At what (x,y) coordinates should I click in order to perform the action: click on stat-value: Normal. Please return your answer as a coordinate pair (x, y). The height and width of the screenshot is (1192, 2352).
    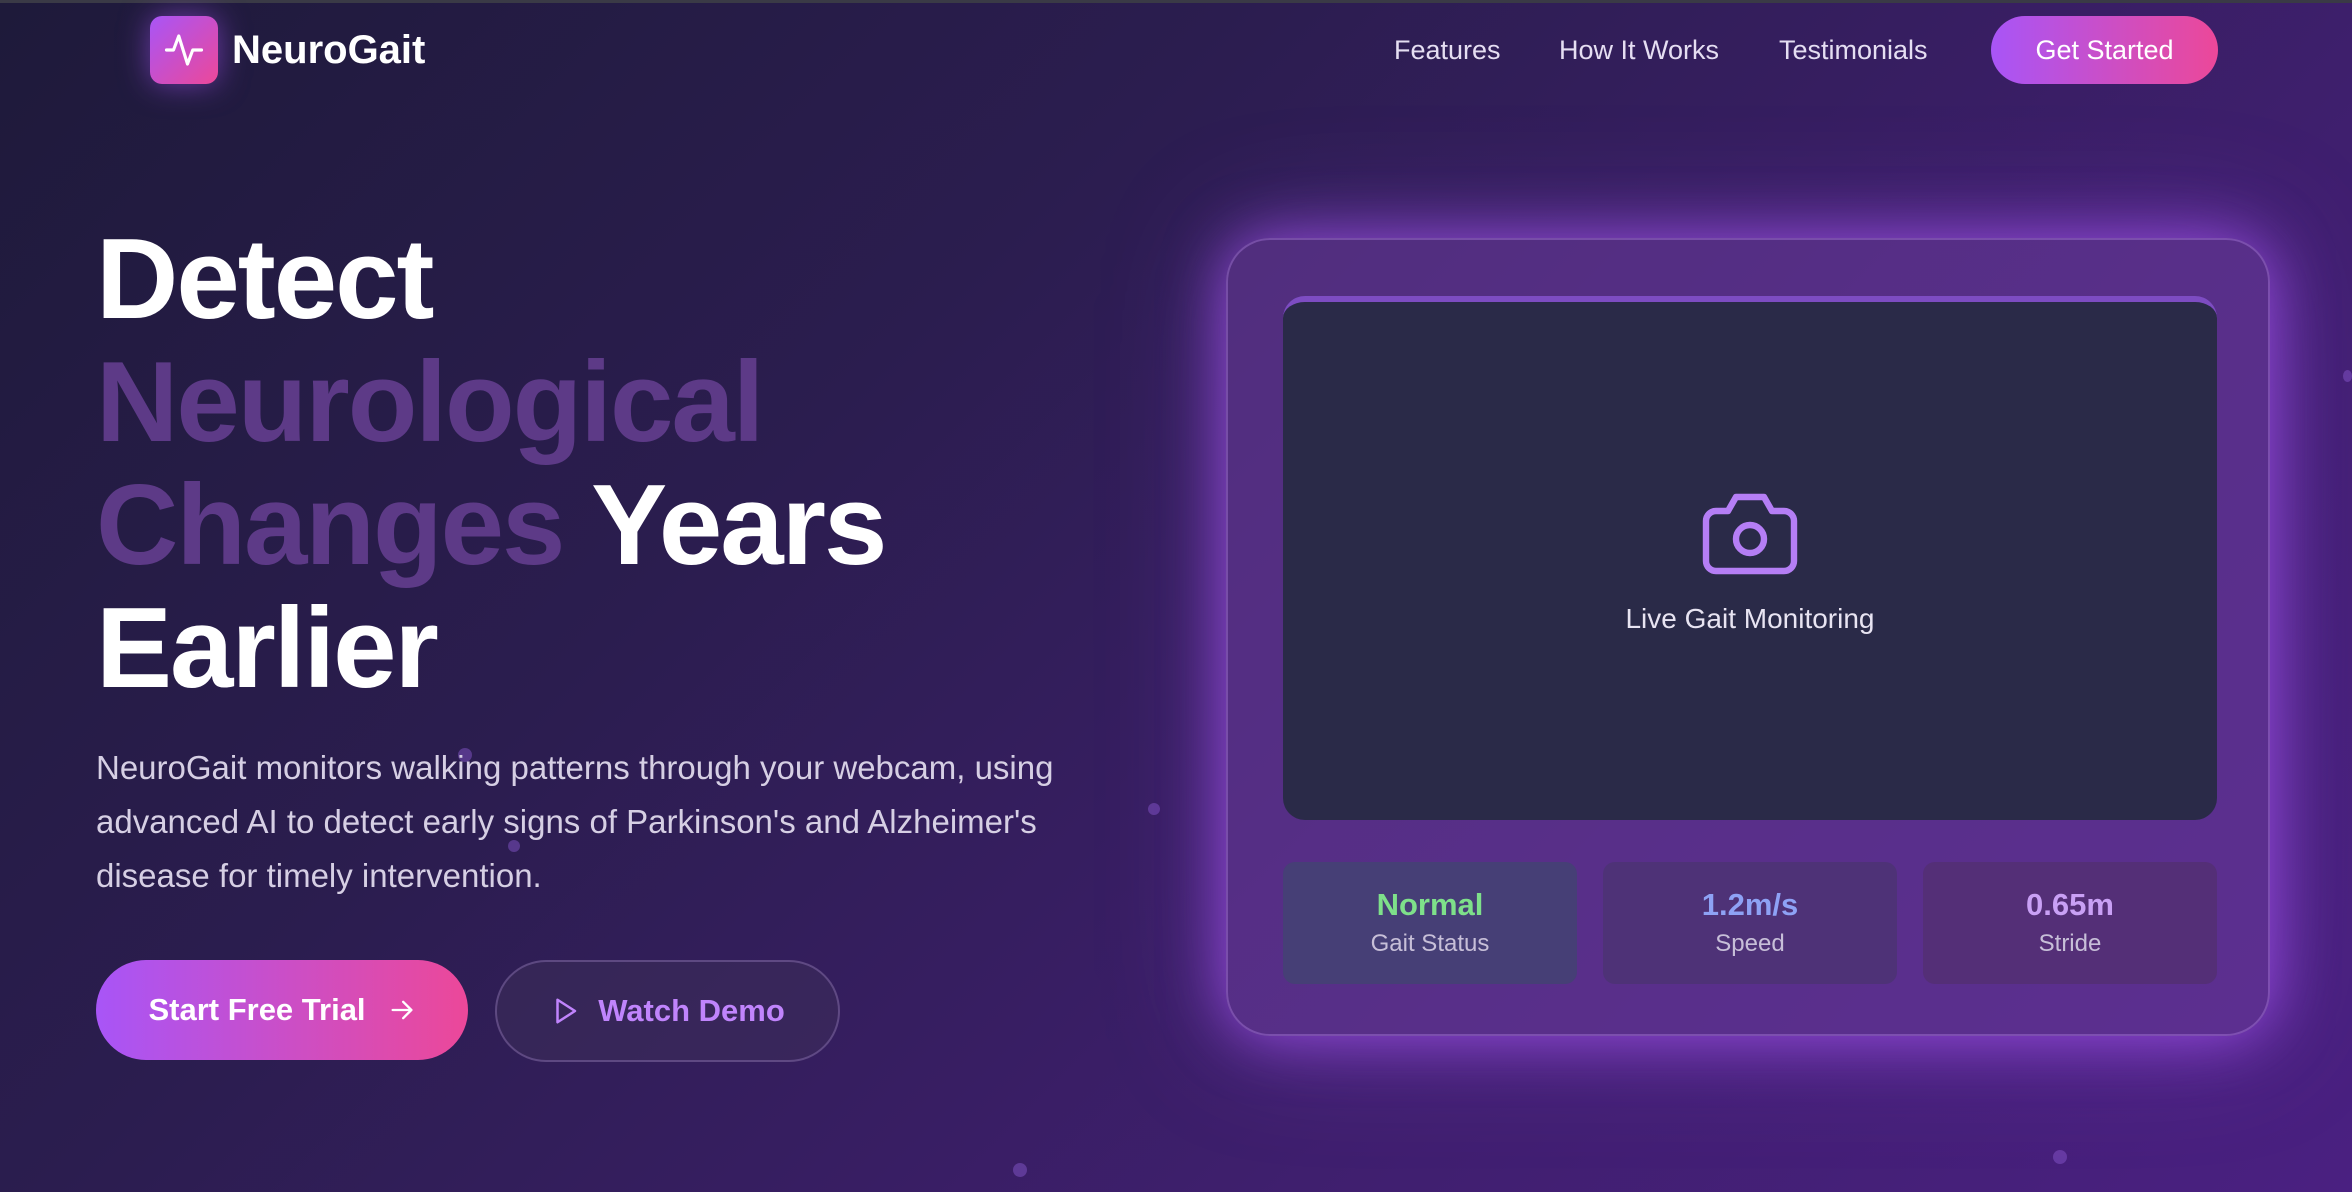
    Looking at the image, I should click on (1430, 904).